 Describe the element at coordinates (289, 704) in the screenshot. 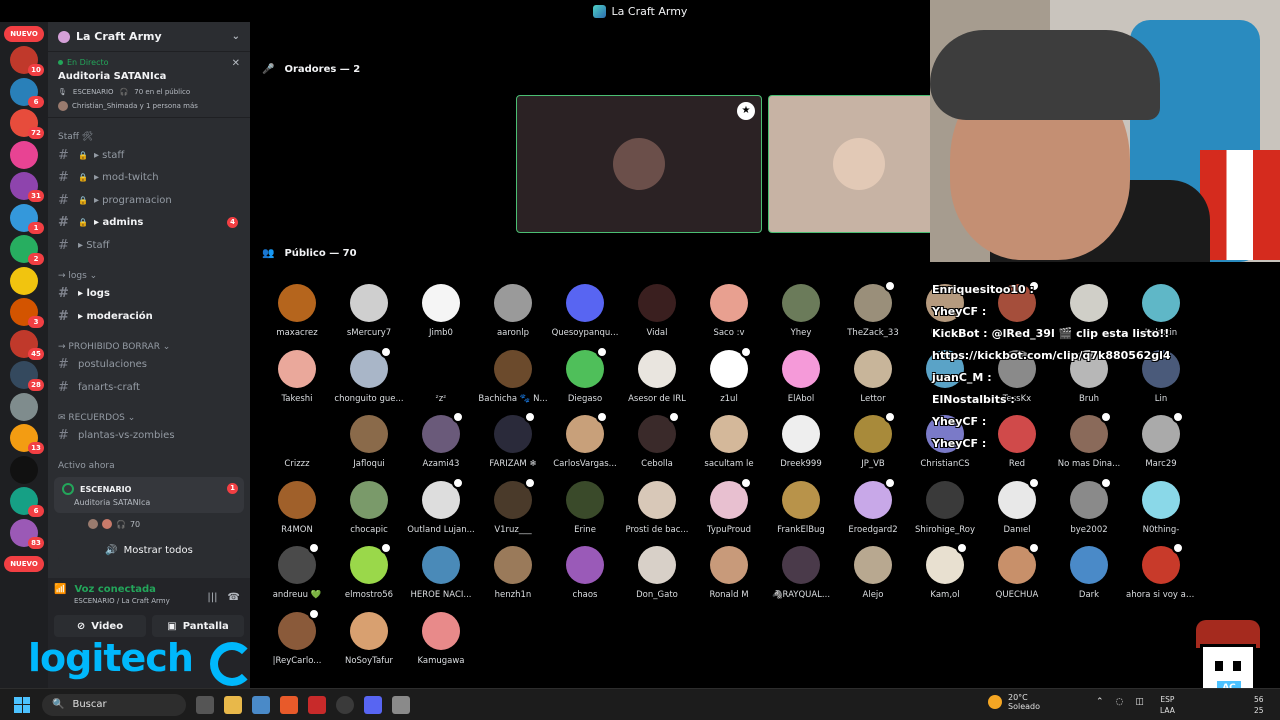

I see `browser-icon` at that location.